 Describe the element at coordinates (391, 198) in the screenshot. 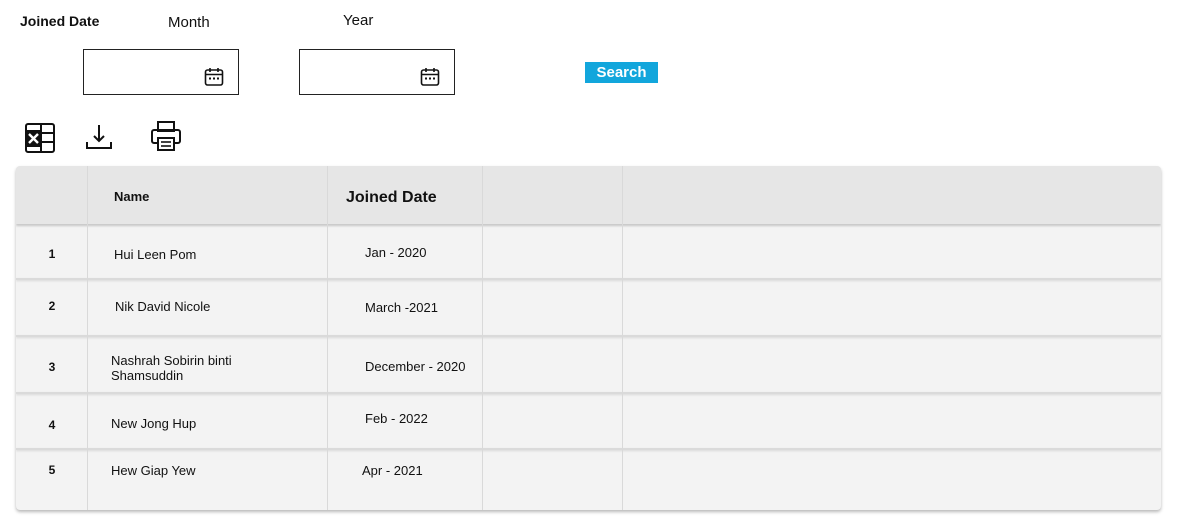

I see `header-joined-date: Joined Date` at that location.